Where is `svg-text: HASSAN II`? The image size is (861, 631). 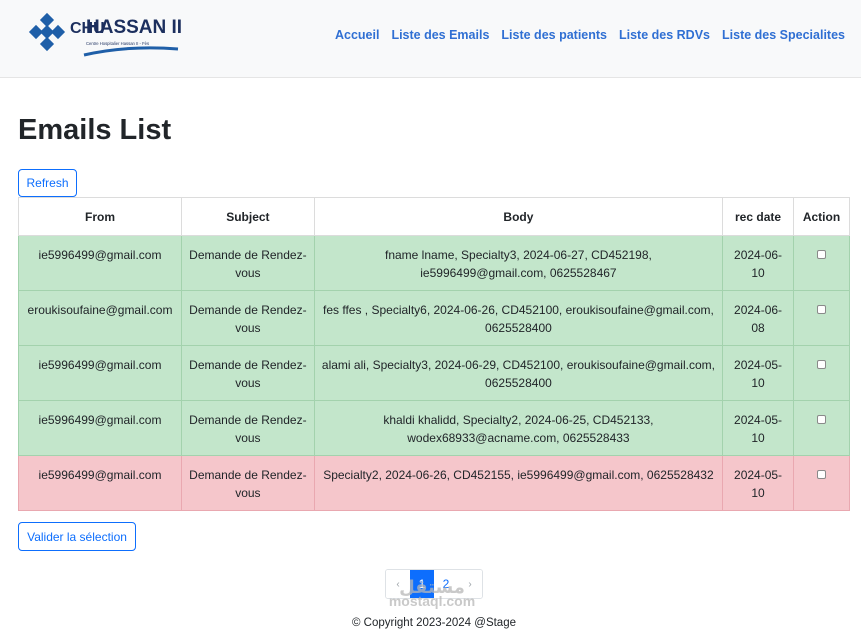
svg-text: HASSAN II is located at coordinates (134, 27).